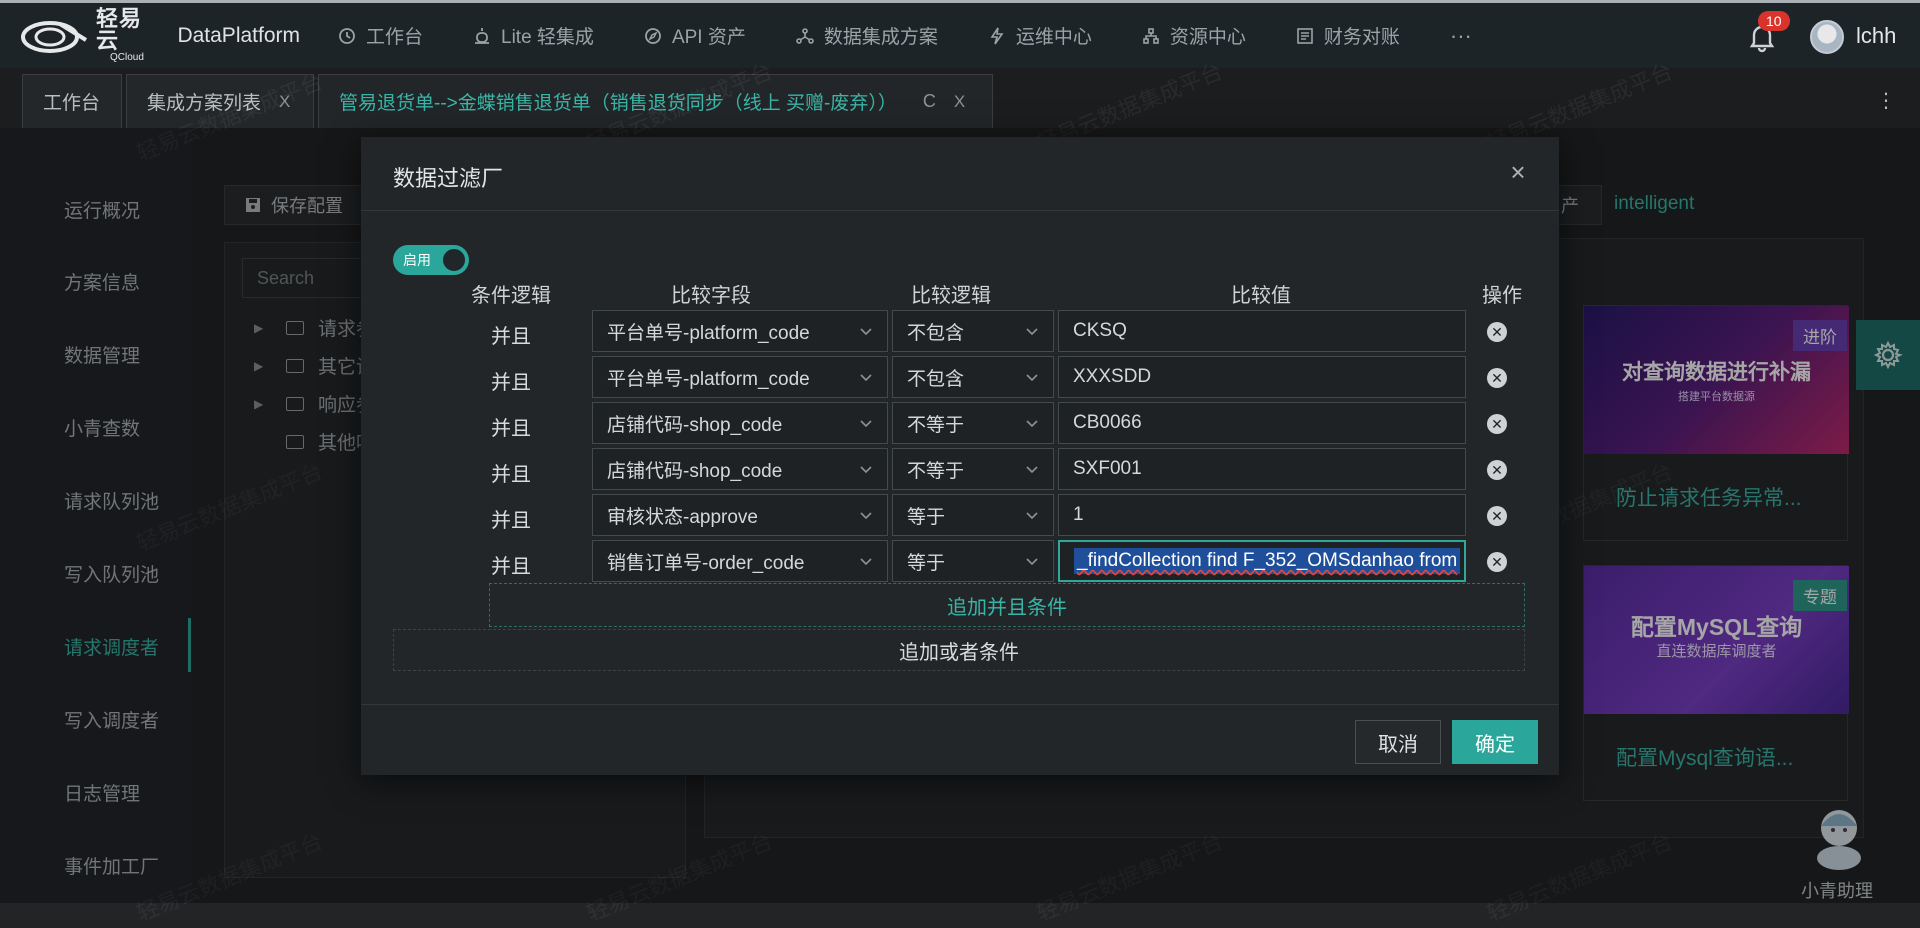  Describe the element at coordinates (711, 296) in the screenshot. I see `header-field: 比较字段` at that location.